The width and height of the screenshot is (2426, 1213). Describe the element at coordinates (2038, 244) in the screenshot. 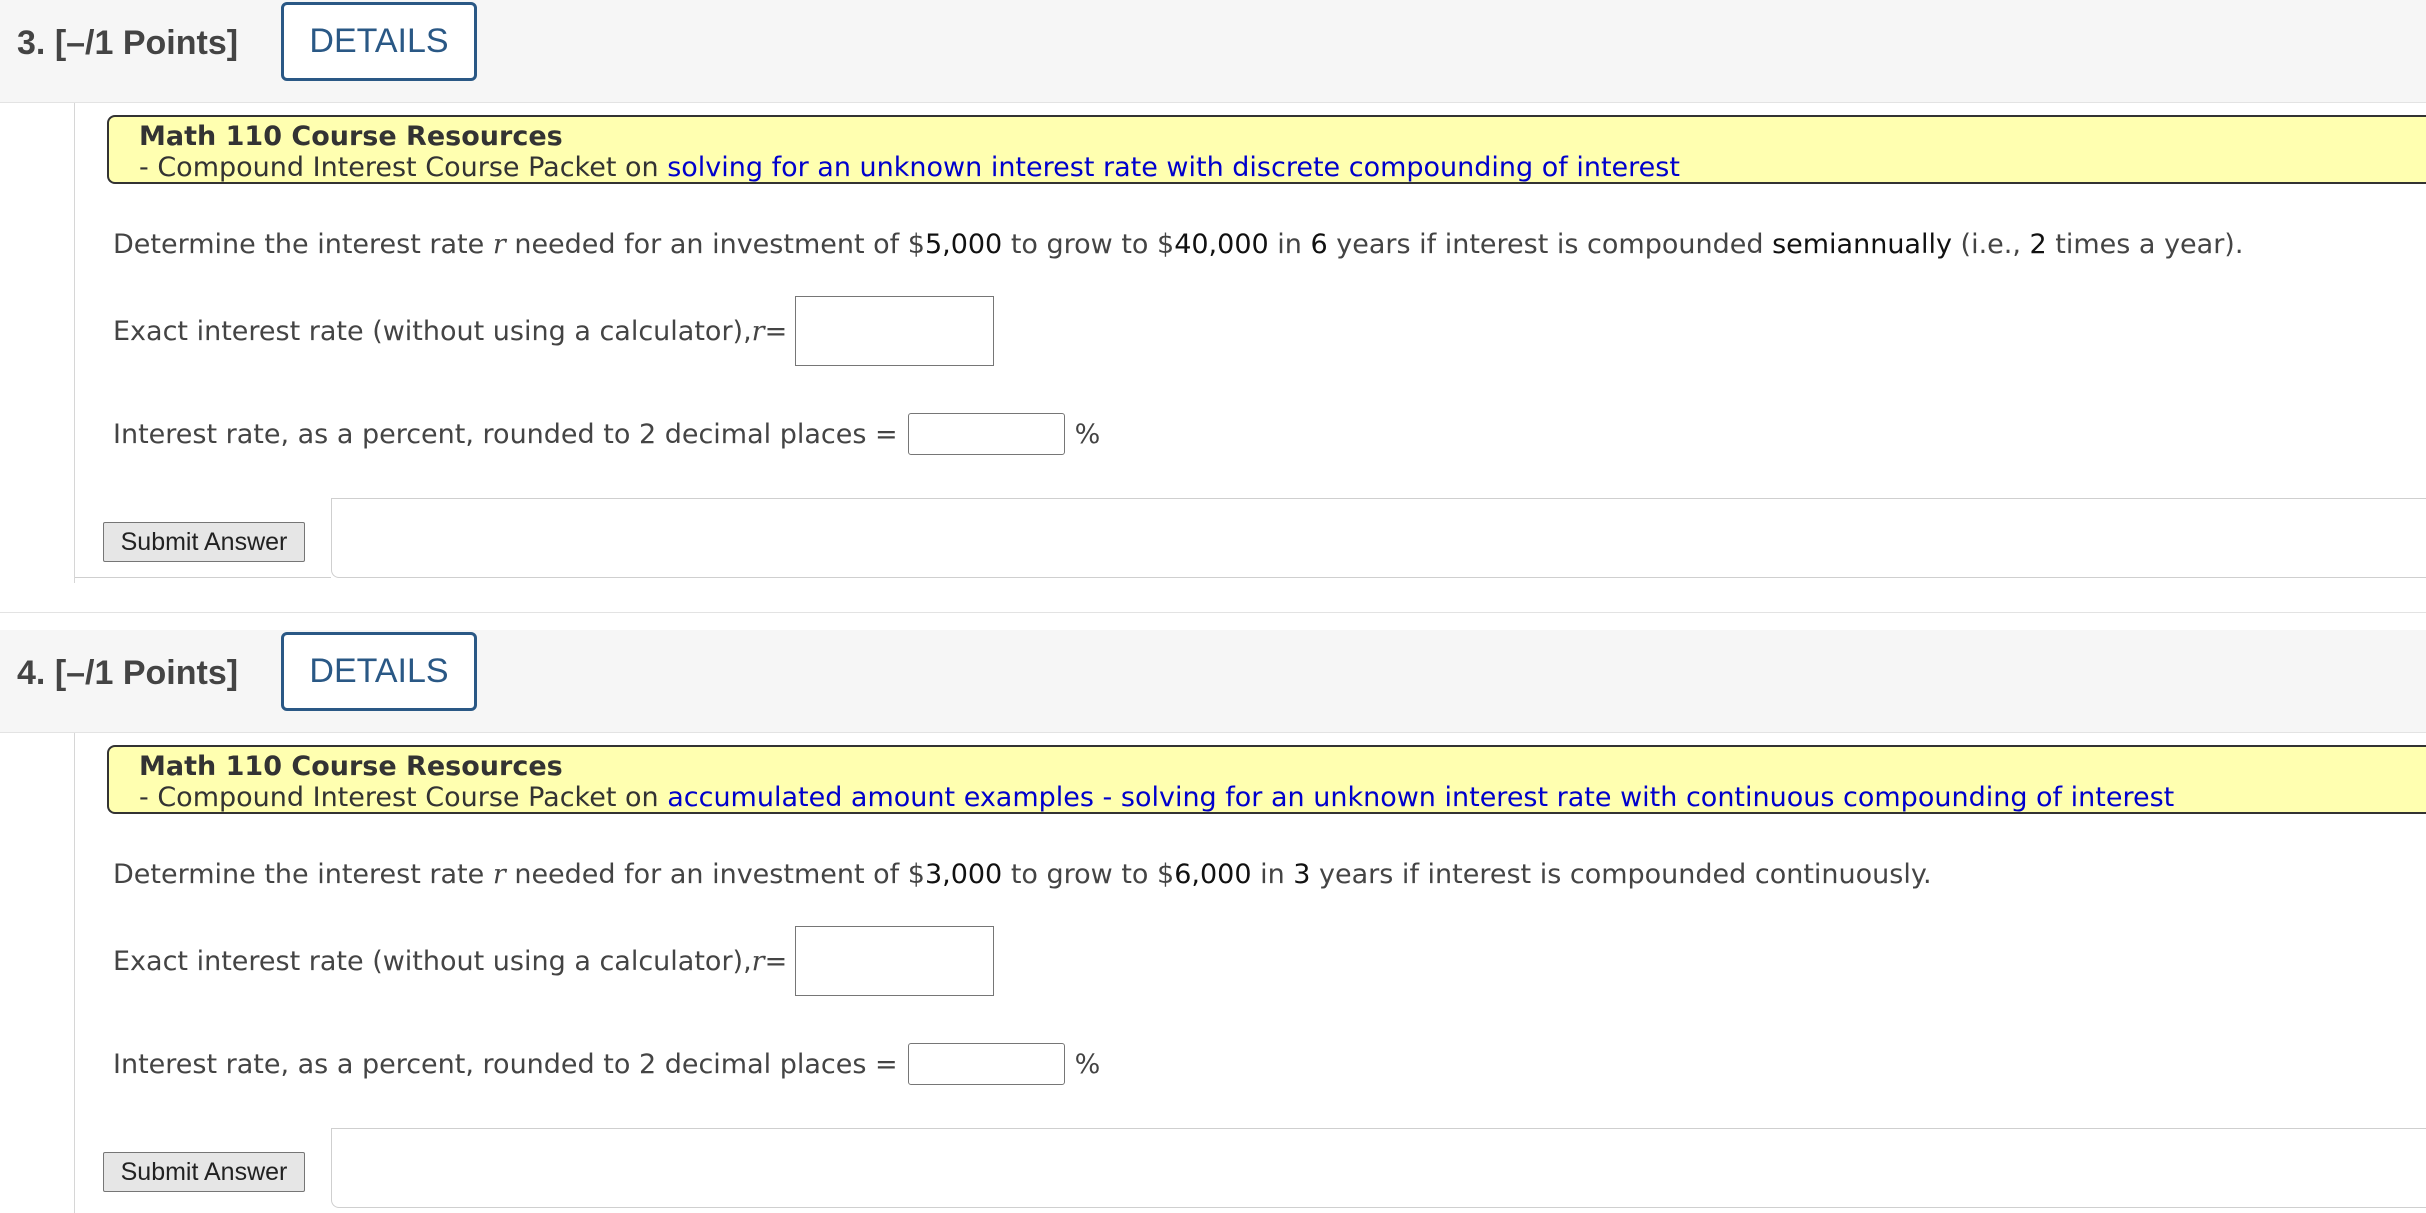

I see `prompt-times: 2` at that location.